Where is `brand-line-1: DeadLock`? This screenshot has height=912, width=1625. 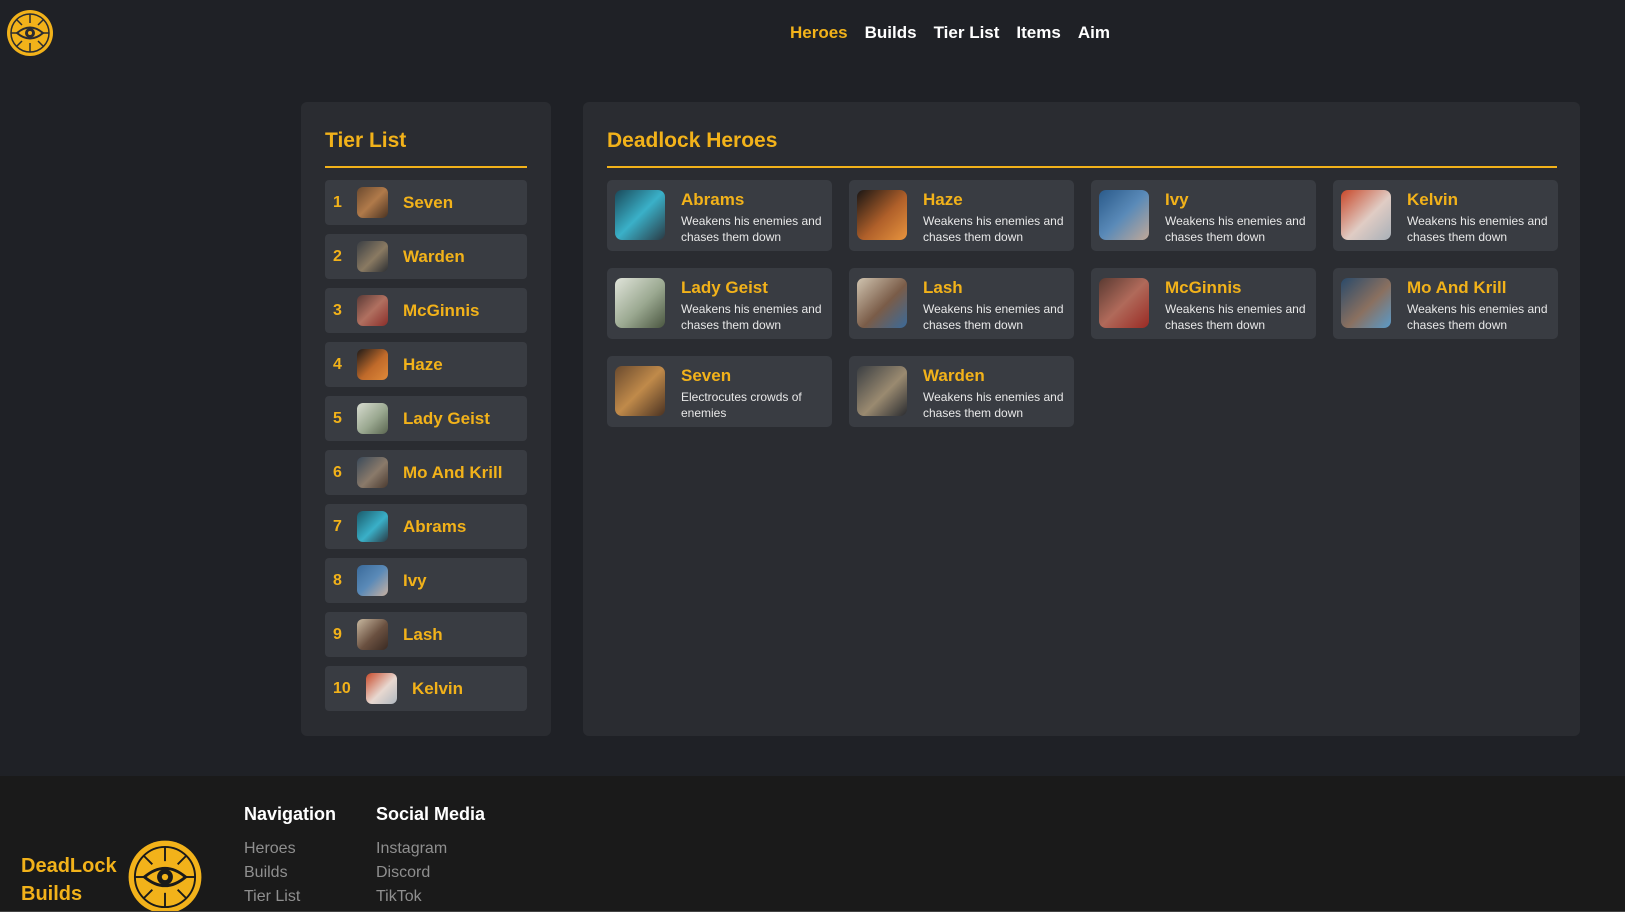 brand-line-1: DeadLock is located at coordinates (69, 866).